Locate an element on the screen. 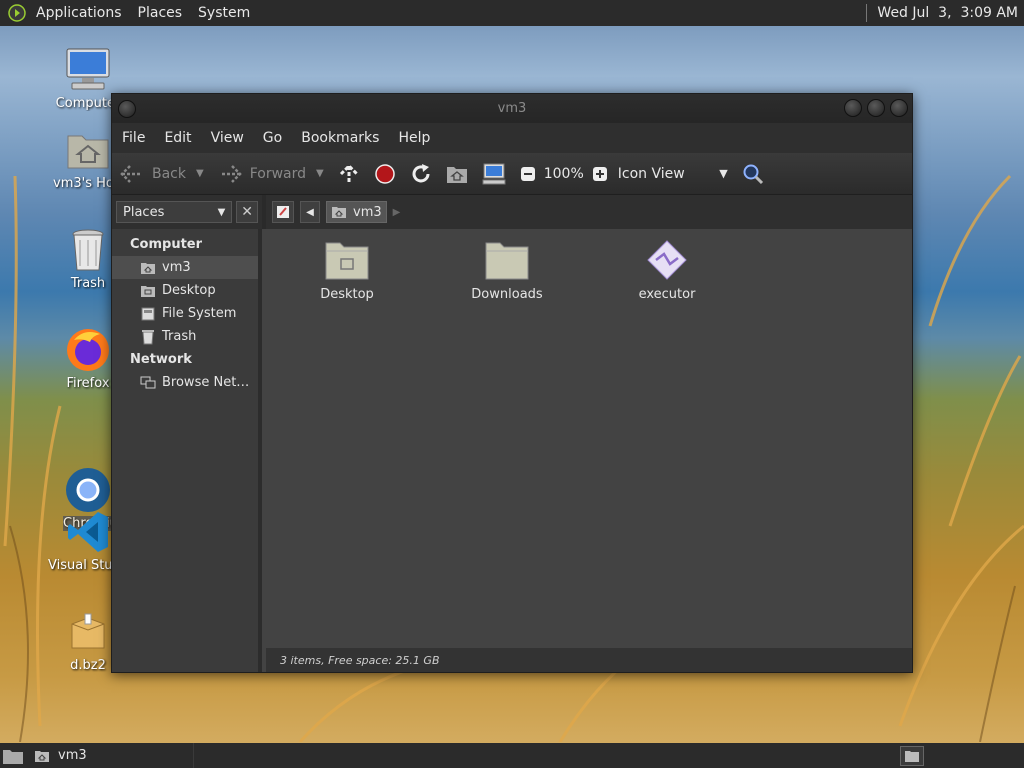 The width and height of the screenshot is (1024, 768). file-item-desktop: Desktop is located at coordinates (347, 270).